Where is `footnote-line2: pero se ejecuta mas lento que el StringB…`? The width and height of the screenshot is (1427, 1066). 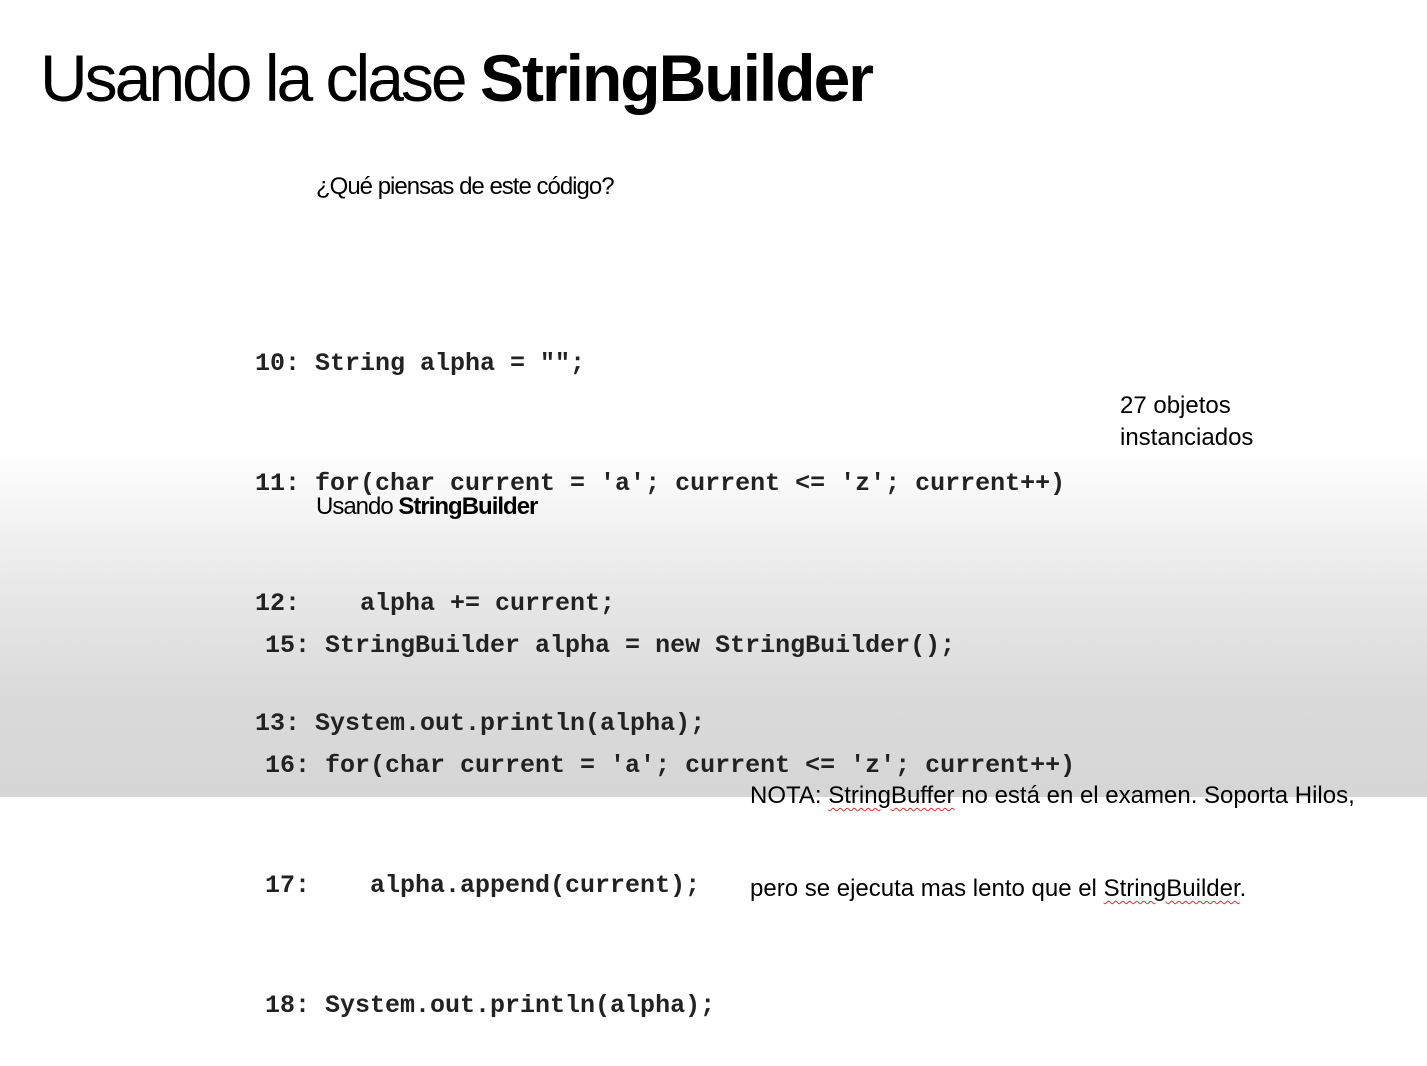
footnote-line2: pero se ejecuta mas lento que el StringB… is located at coordinates (998, 888).